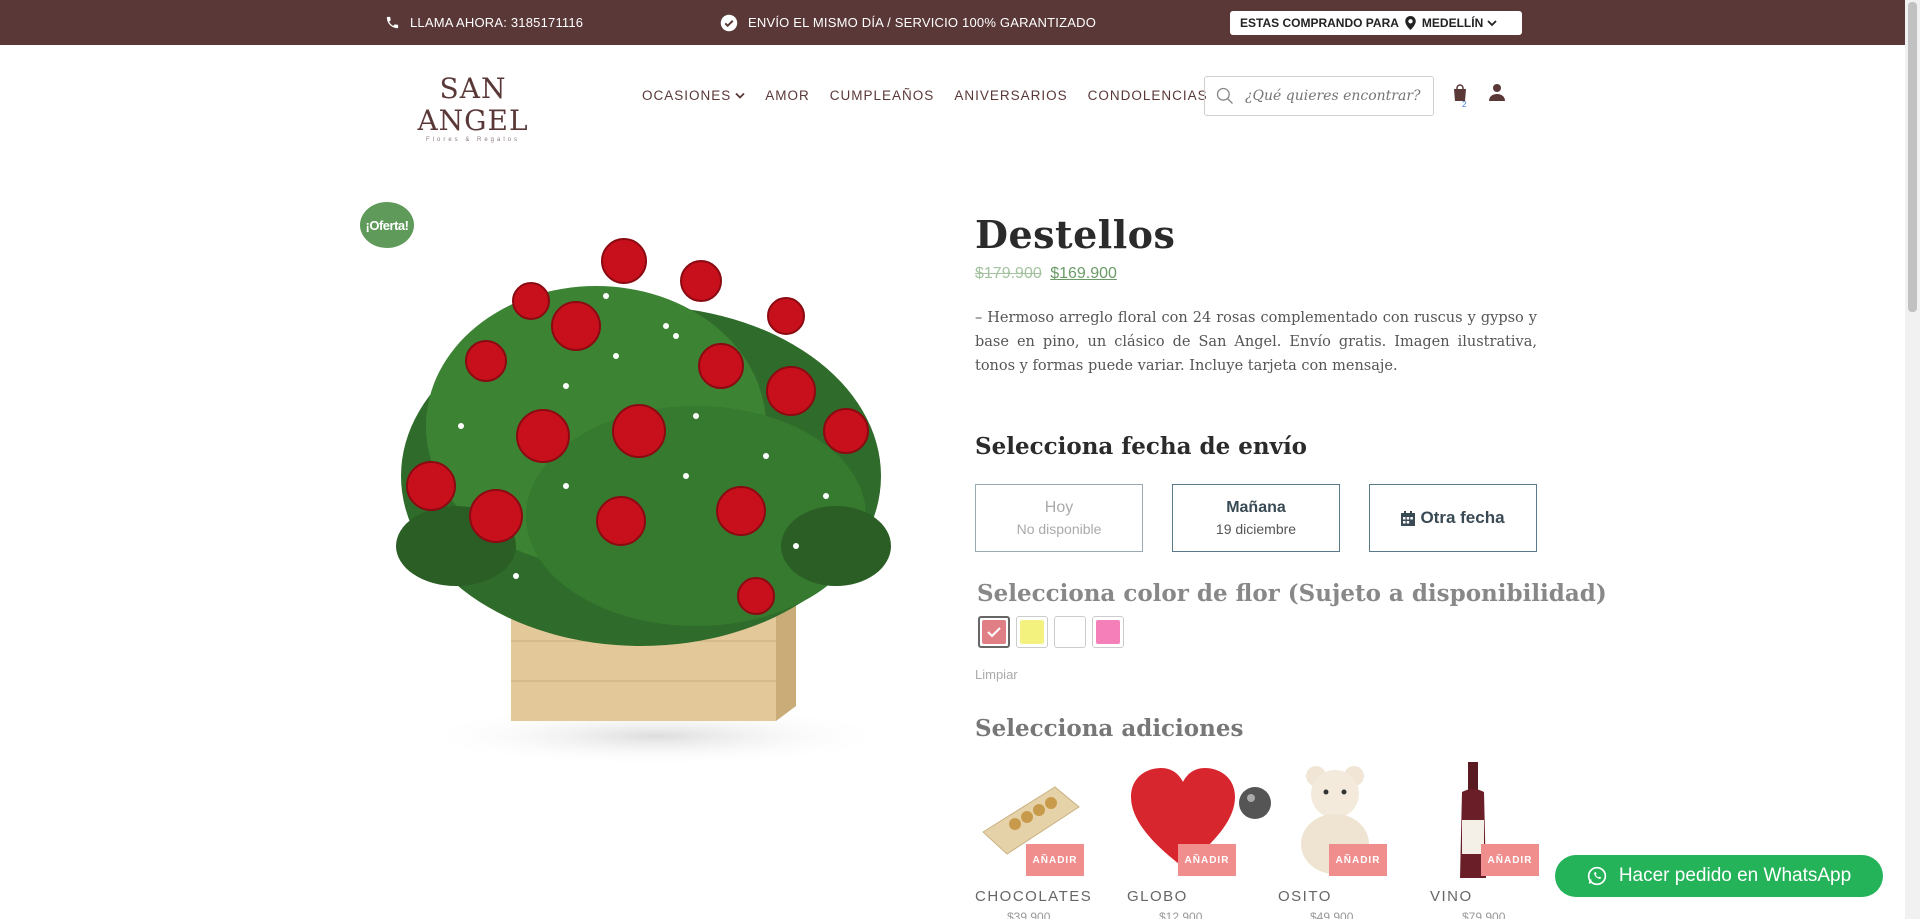  I want to click on nav-item-ocasiones: OCASIONES, so click(693, 95).